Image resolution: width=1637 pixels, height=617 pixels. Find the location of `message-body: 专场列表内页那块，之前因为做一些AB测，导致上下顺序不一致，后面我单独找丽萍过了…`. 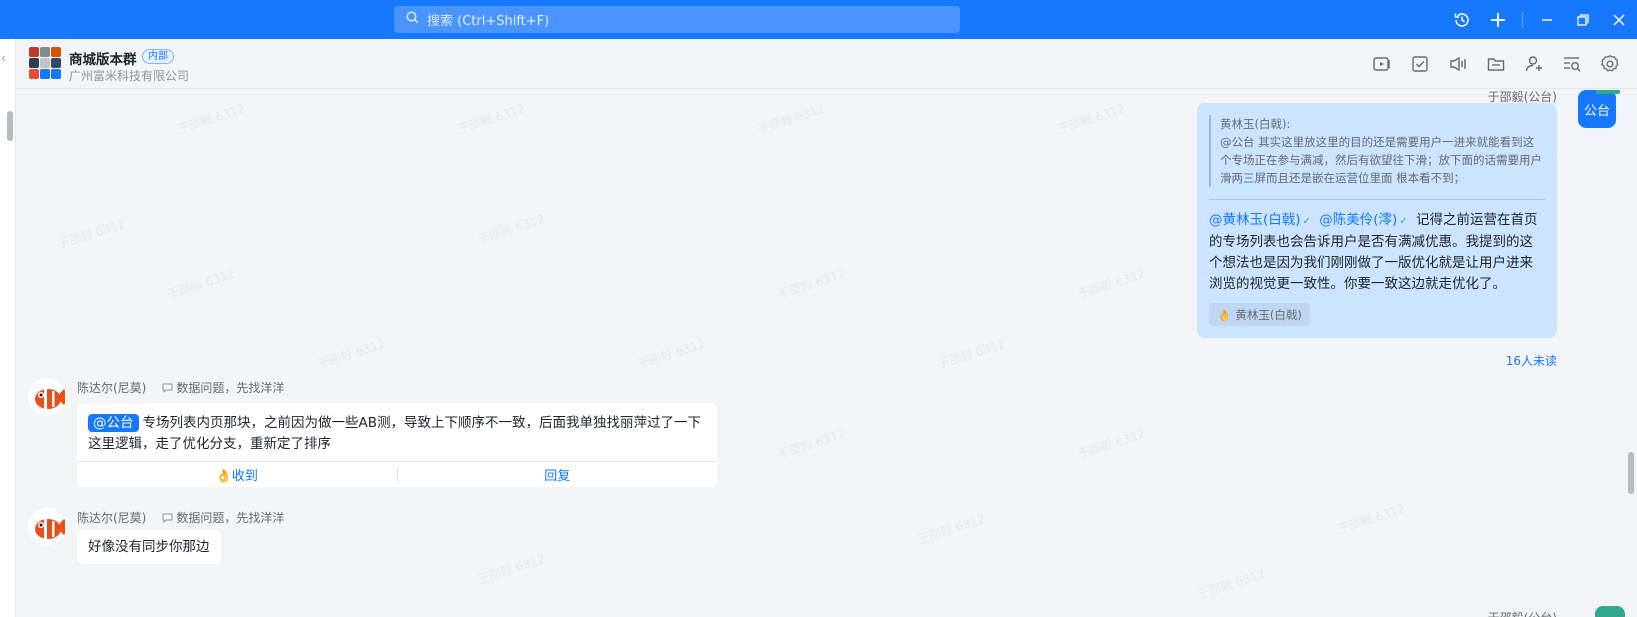

message-body: 专场列表内页那块，之前因为做一些AB测，导致上下顺序不一致，后面我单独找丽萍过了… is located at coordinates (394, 433).